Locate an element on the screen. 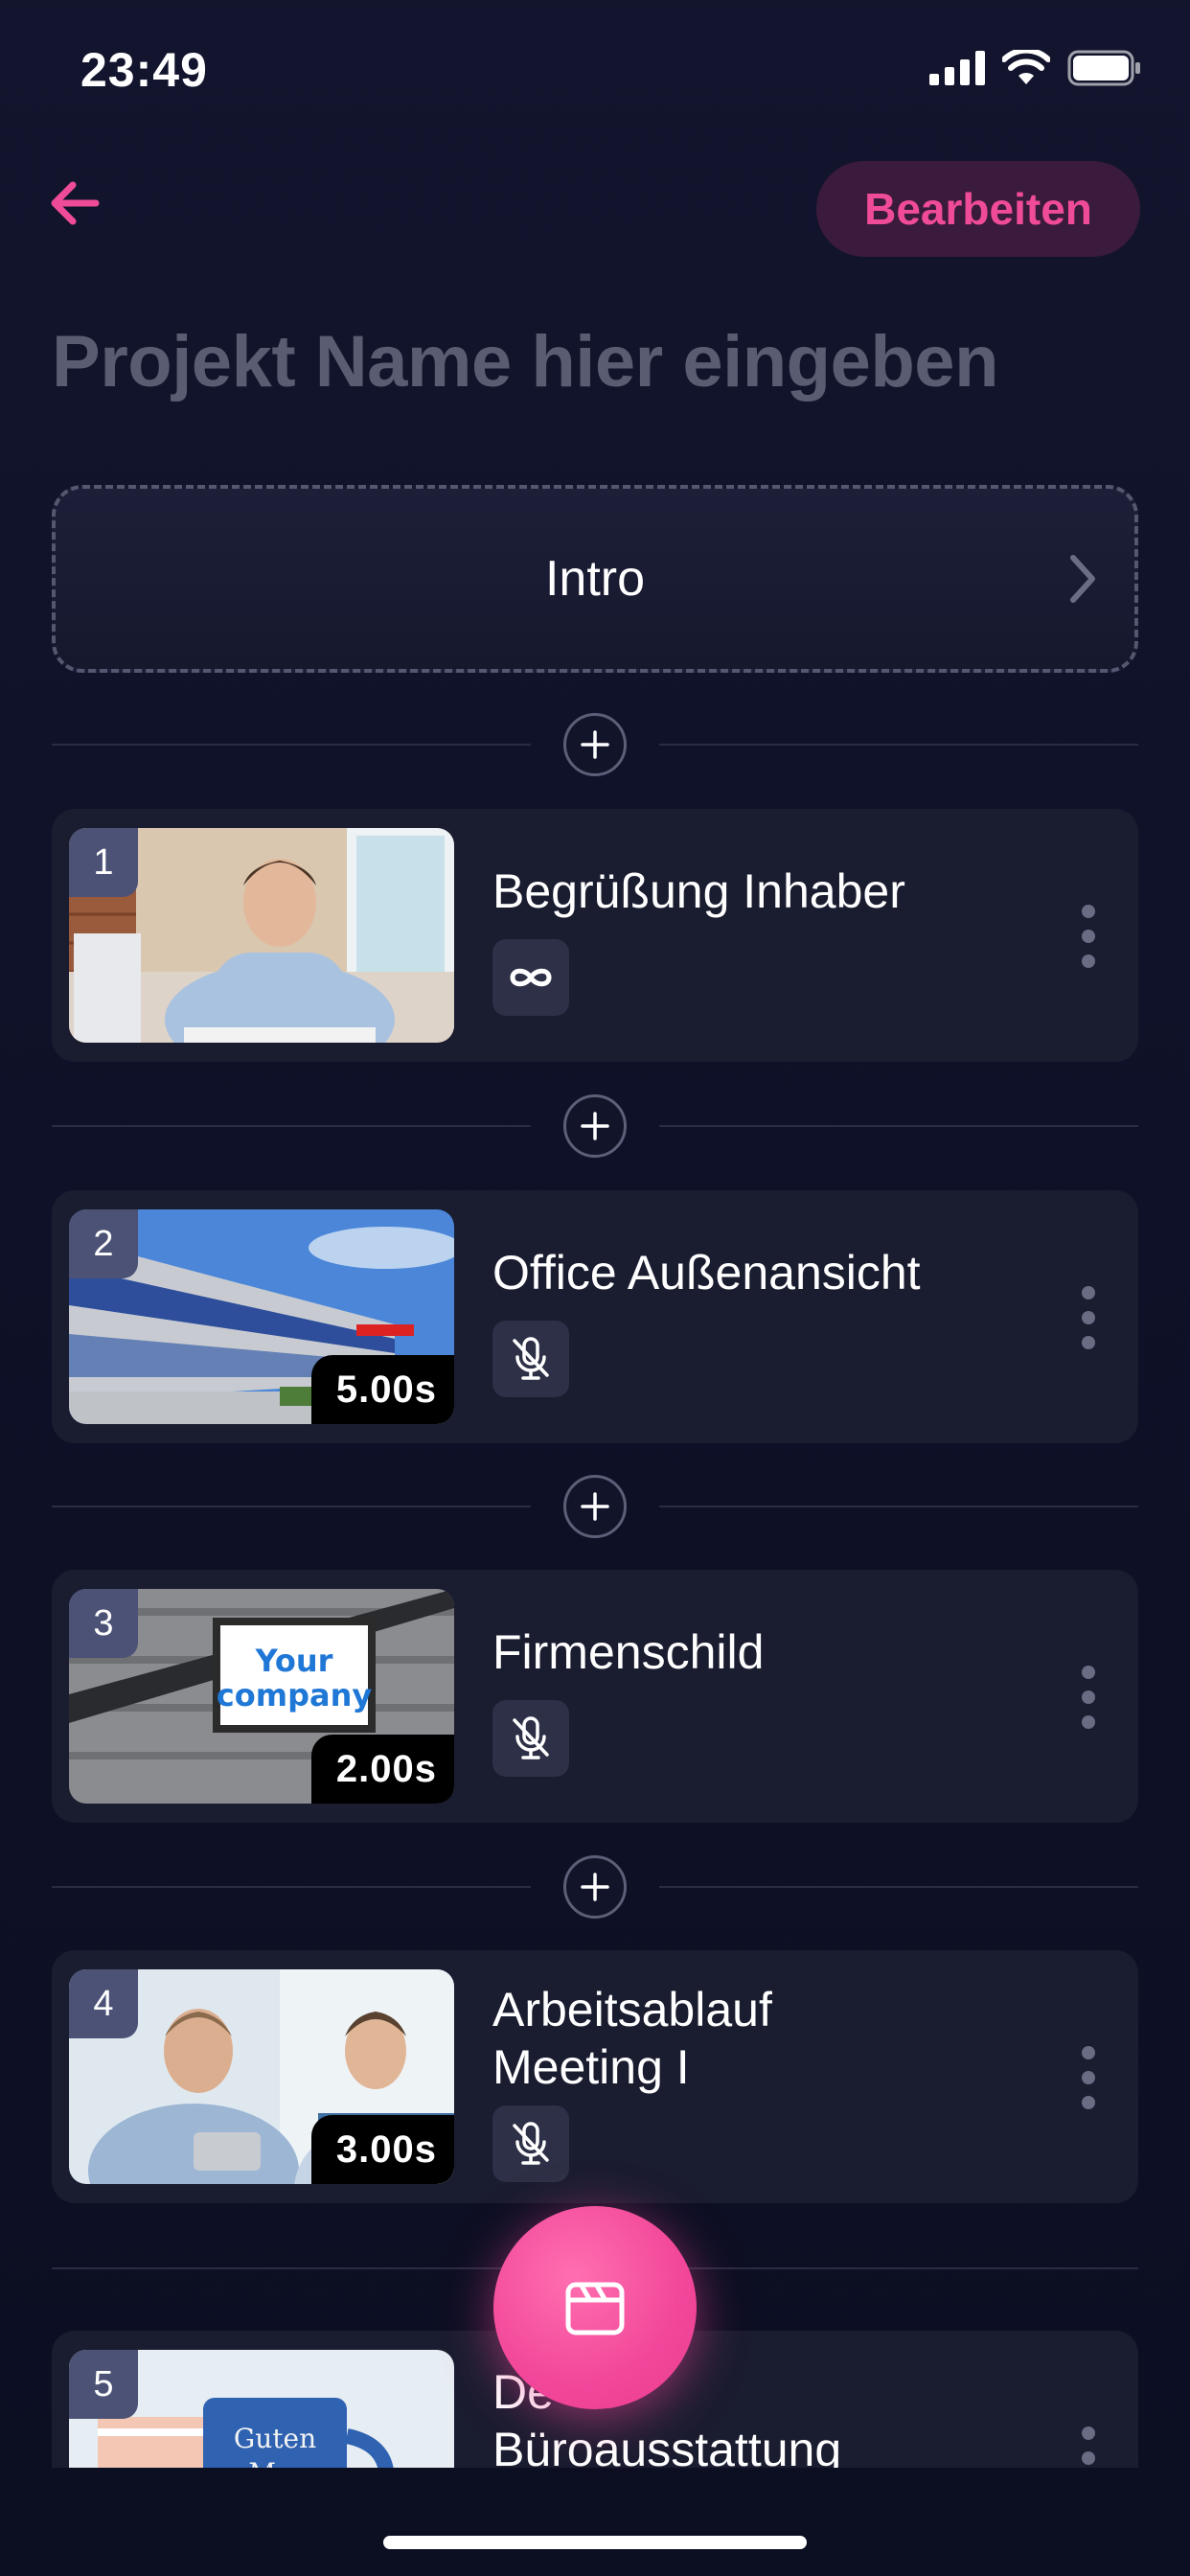 The image size is (1190, 2576). mug-text-line1: Guten is located at coordinates (275, 2438).